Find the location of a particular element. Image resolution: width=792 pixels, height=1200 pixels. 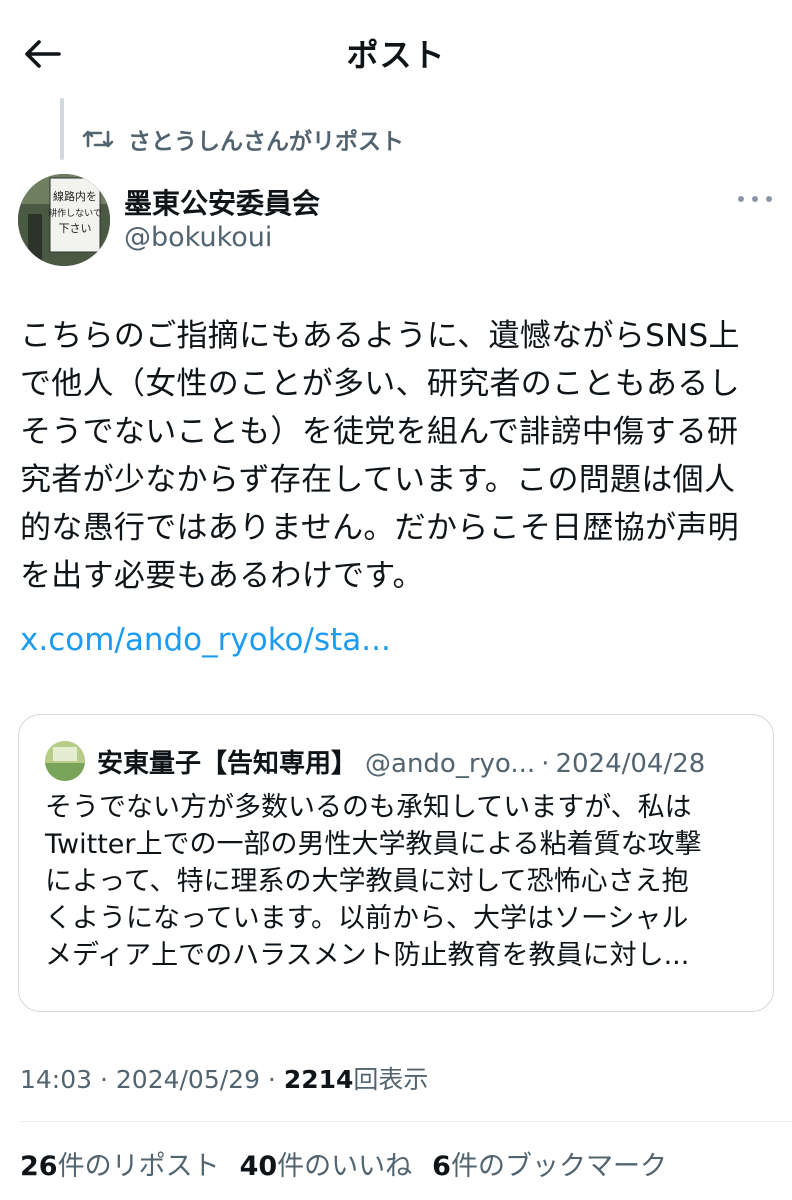

quoted-text-line: によって、特に理系の大学教員に対して恐怖心さえ抱 is located at coordinates (367, 881).